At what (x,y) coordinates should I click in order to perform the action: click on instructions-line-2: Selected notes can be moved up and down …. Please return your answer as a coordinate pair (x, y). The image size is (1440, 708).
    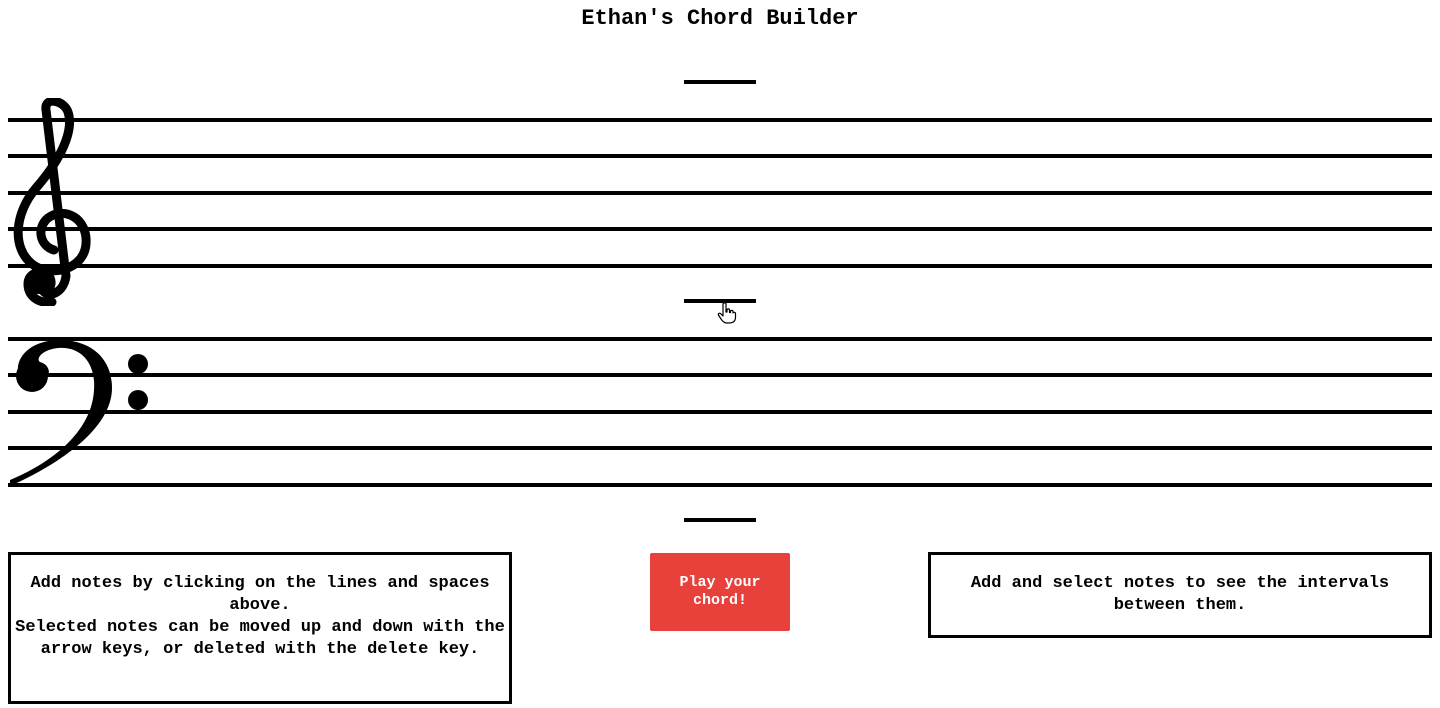
    Looking at the image, I should click on (260, 638).